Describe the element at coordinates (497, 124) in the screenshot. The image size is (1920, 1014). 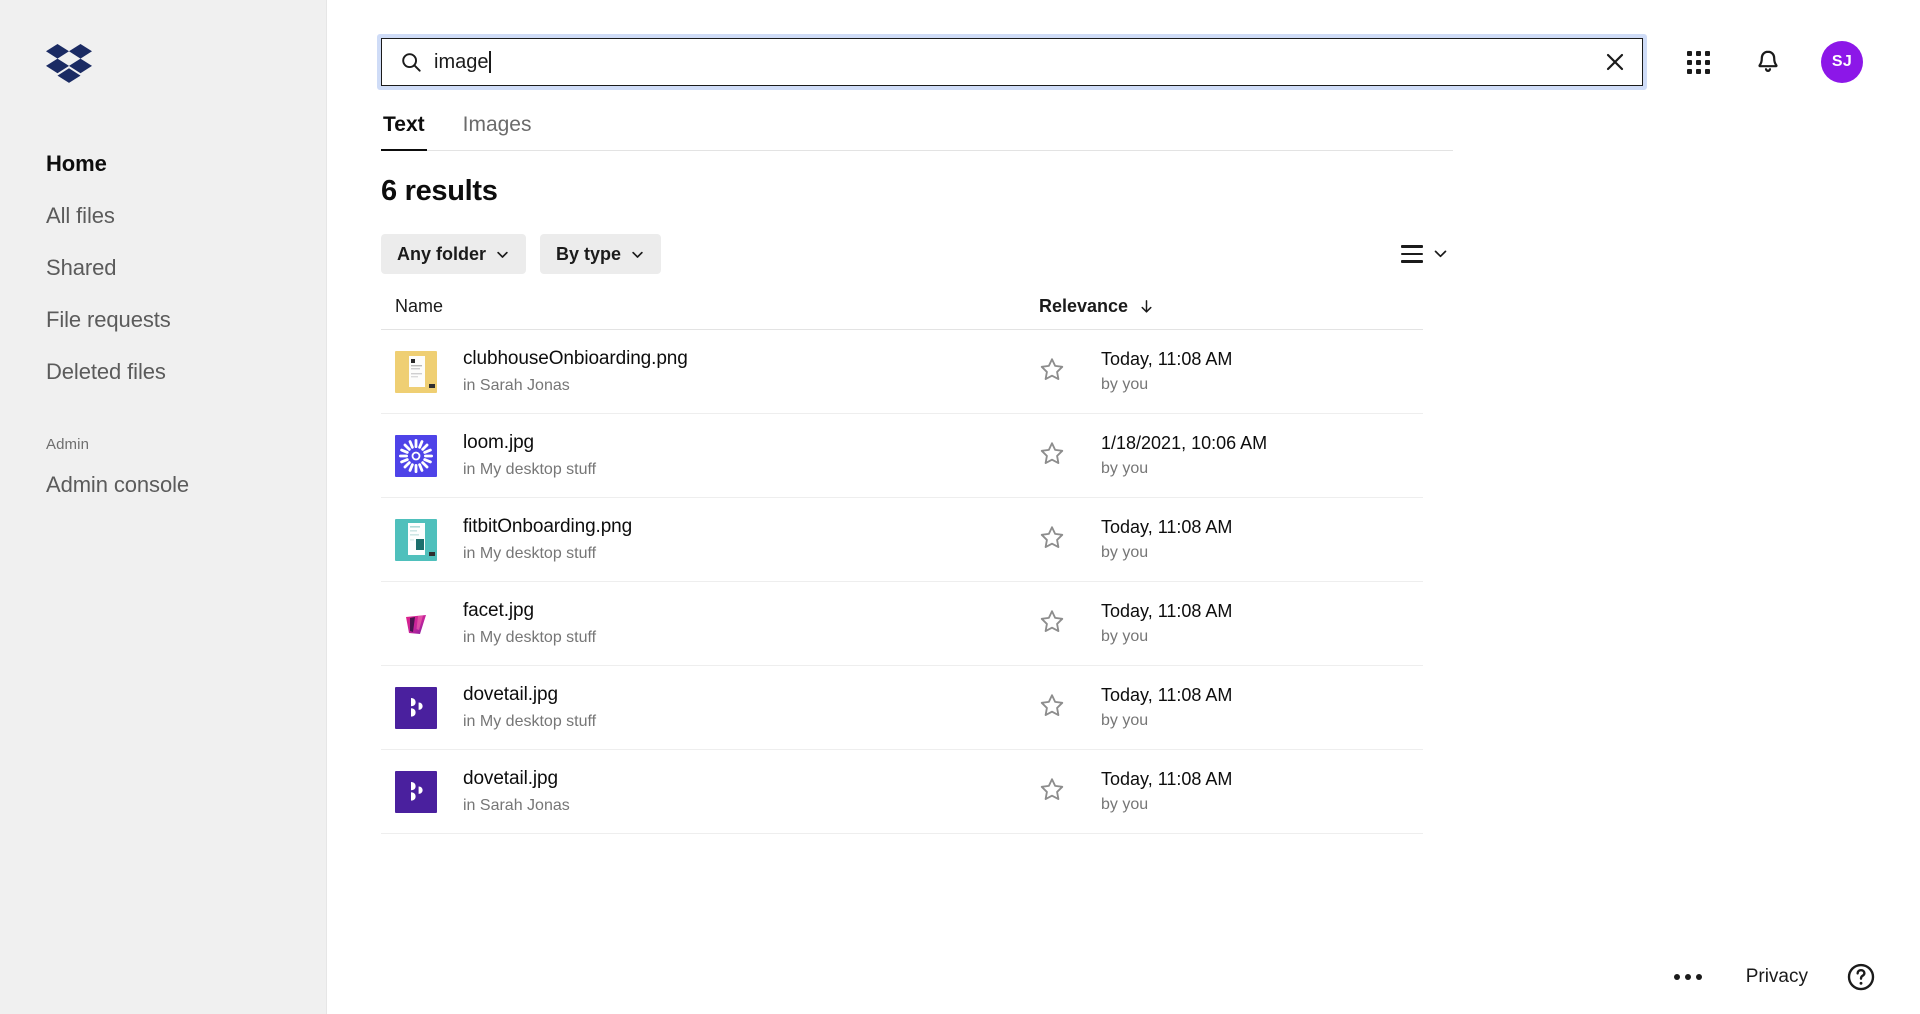
I see `tab-label: Images` at that location.